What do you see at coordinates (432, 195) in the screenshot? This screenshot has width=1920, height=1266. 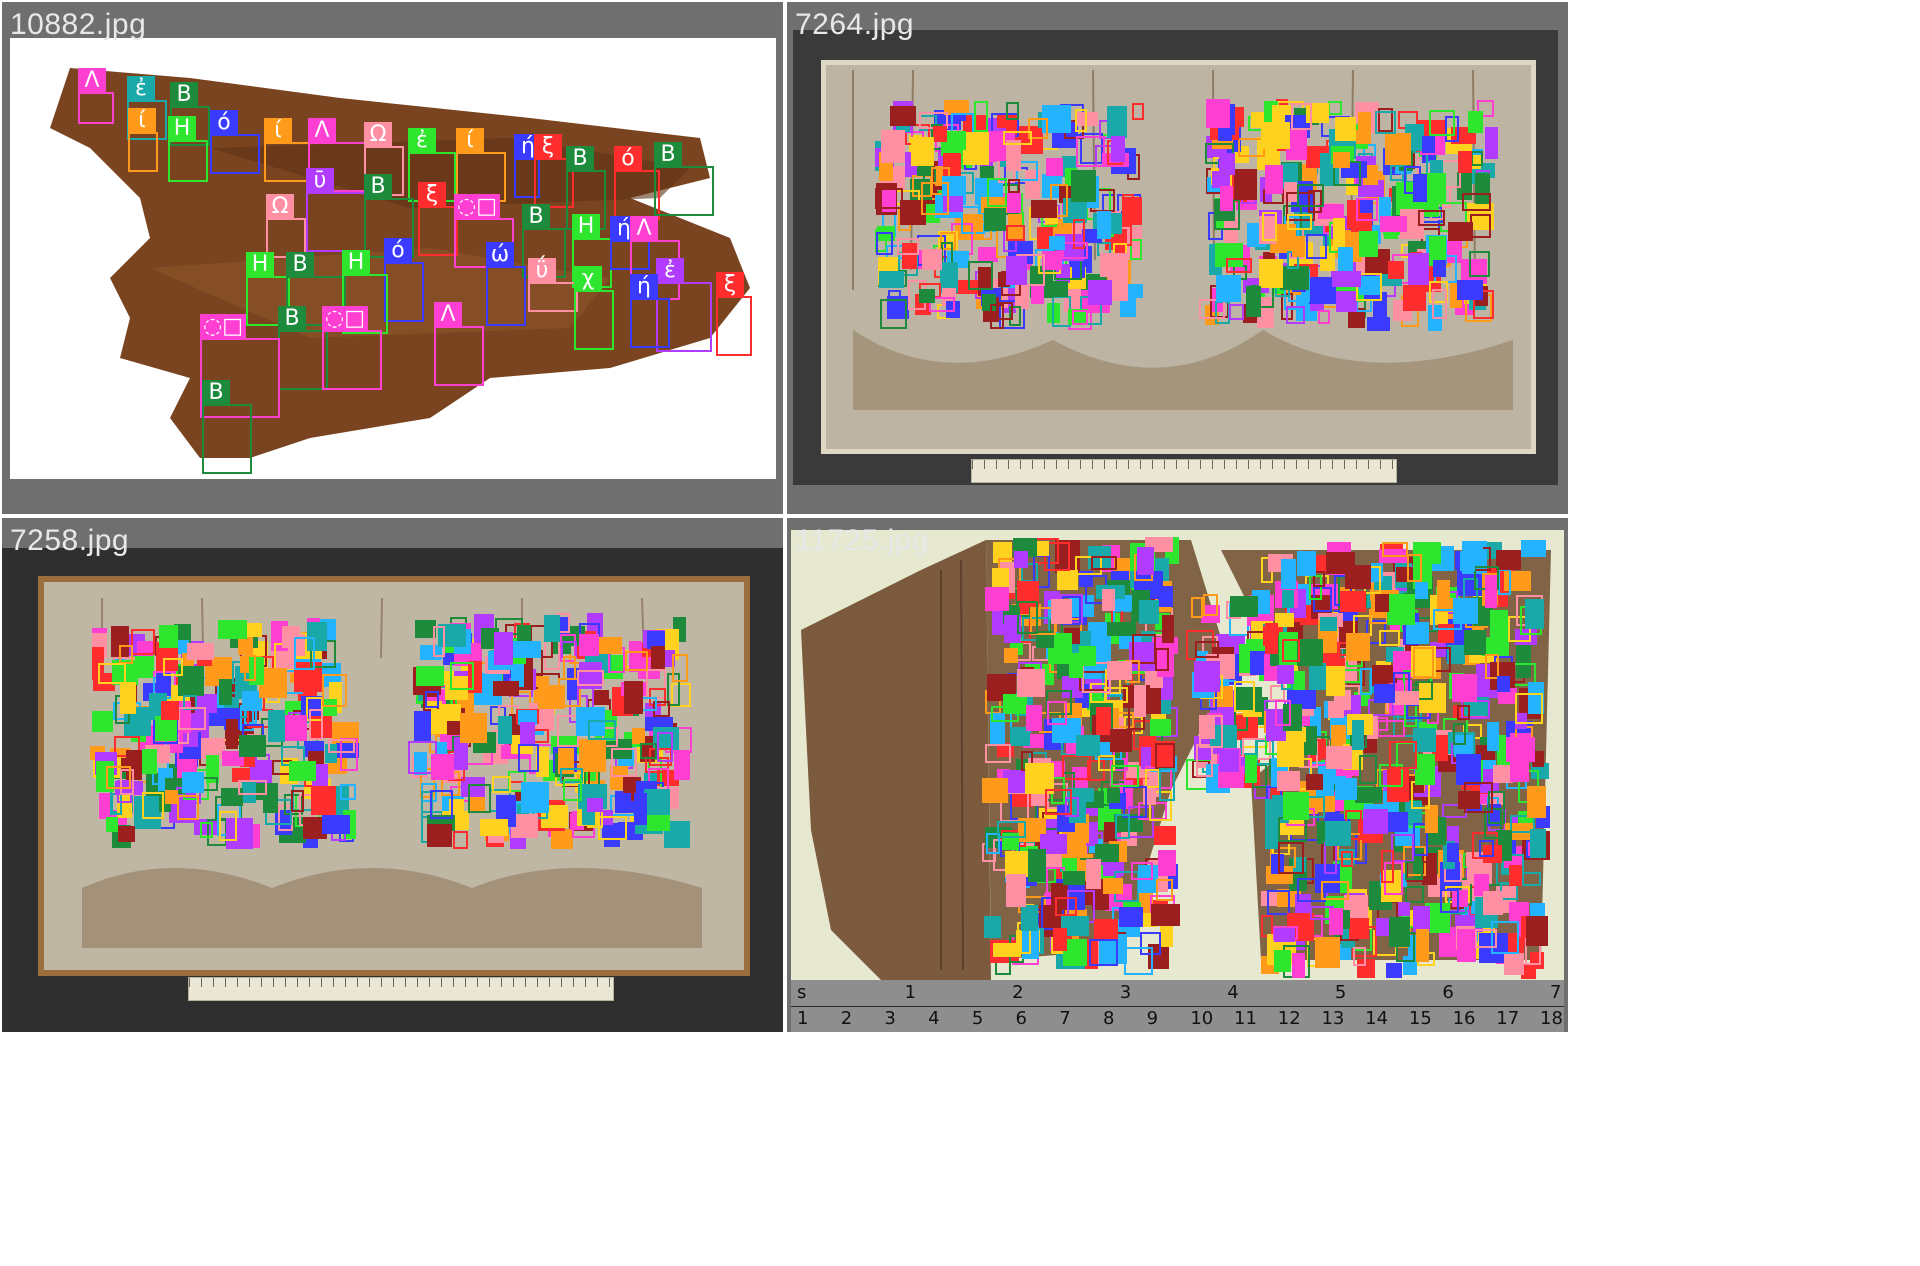 I see `detection-label: ξ` at bounding box center [432, 195].